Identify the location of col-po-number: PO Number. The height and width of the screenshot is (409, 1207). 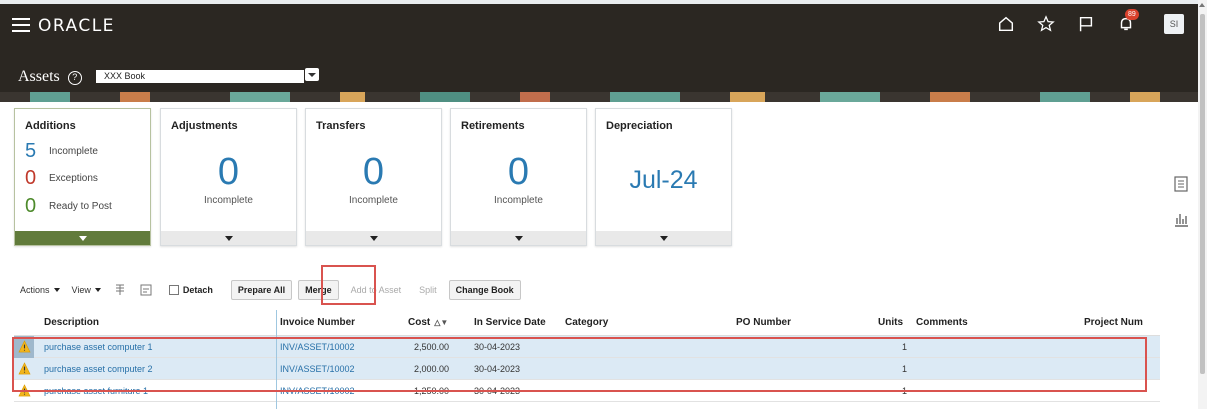
(763, 322).